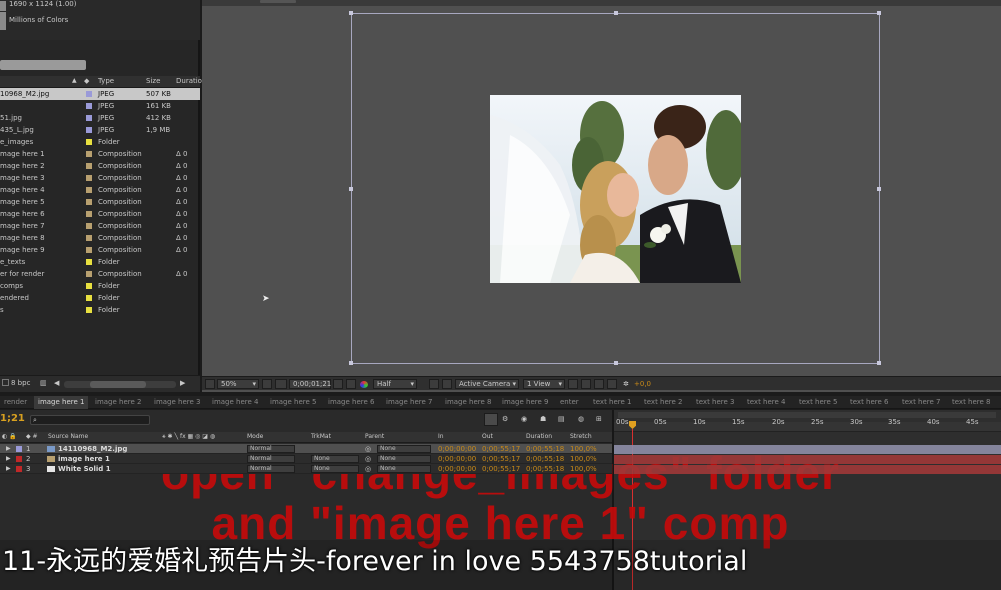 This screenshot has height=590, width=1001. What do you see at coordinates (447, 384) in the screenshot?
I see `fast-preview-icon` at bounding box center [447, 384].